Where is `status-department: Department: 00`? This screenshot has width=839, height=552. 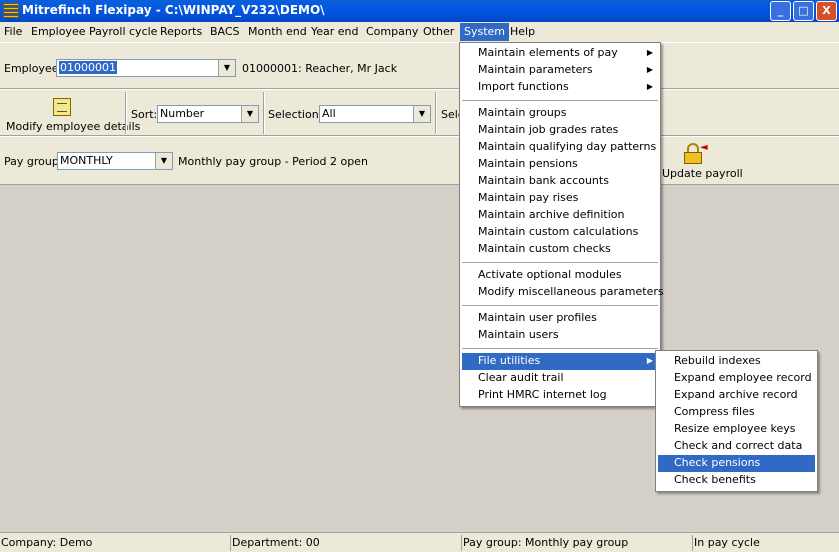
status-department: Department: 00 is located at coordinates (344, 543).